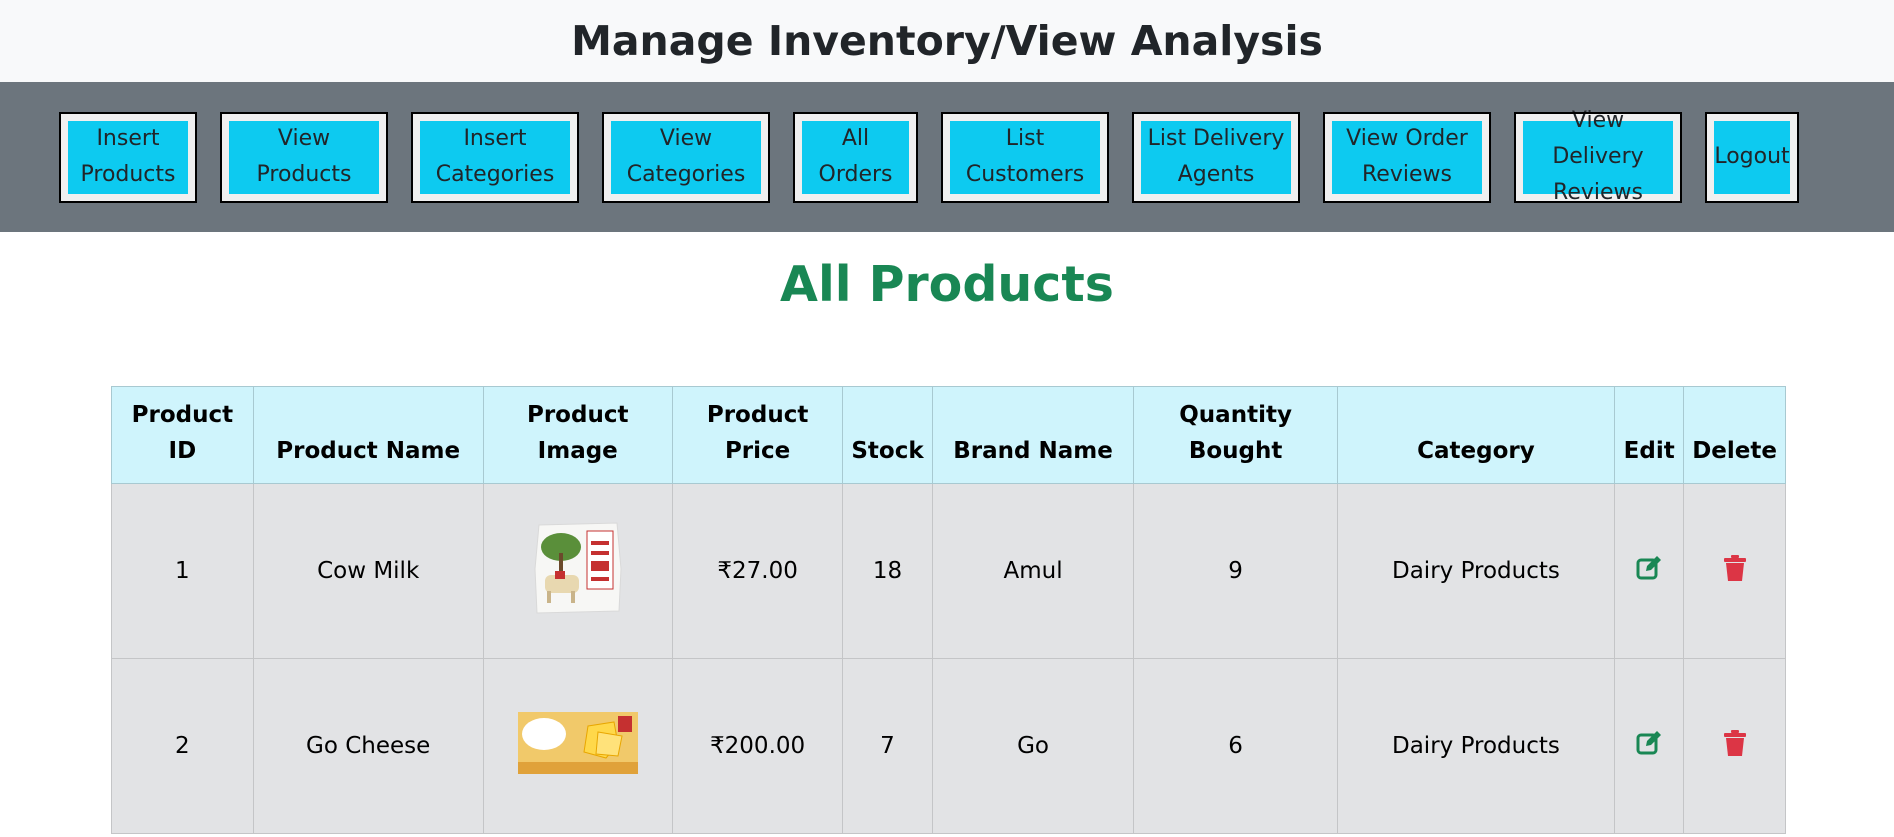 The height and width of the screenshot is (837, 1894). What do you see at coordinates (368, 571) in the screenshot?
I see `cell-product-name: Cow Milk` at bounding box center [368, 571].